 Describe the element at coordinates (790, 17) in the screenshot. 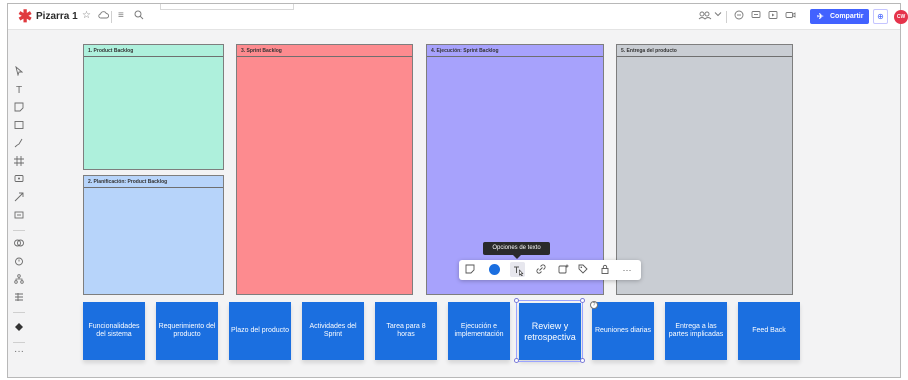

I see `screen-icon` at that location.